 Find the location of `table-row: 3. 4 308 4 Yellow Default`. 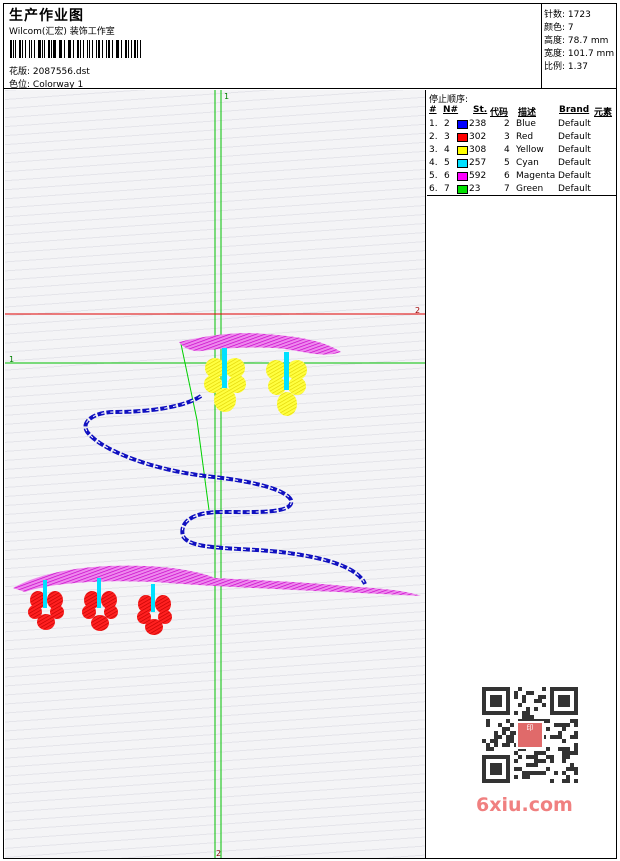

table-row: 3. 4 308 4 Yellow Default is located at coordinates (521, 151).